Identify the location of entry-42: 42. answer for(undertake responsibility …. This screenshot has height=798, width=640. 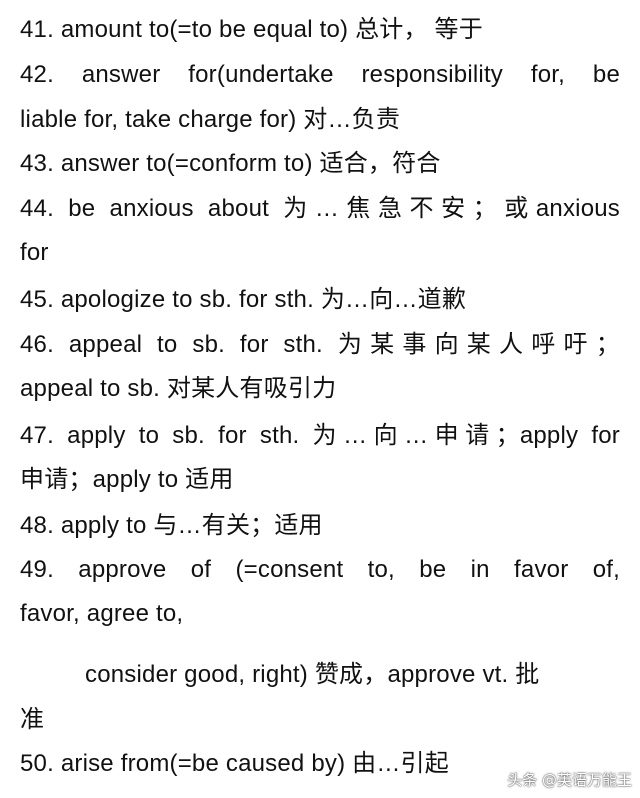
(320, 74).